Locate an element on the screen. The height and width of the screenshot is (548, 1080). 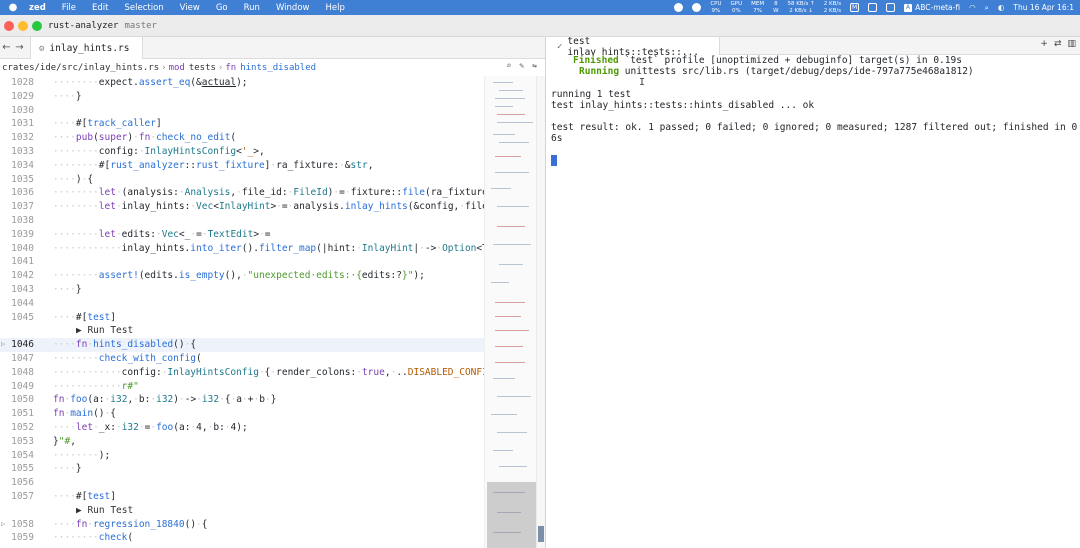
mem-stat: MEM 7% is located at coordinates (757, 7).